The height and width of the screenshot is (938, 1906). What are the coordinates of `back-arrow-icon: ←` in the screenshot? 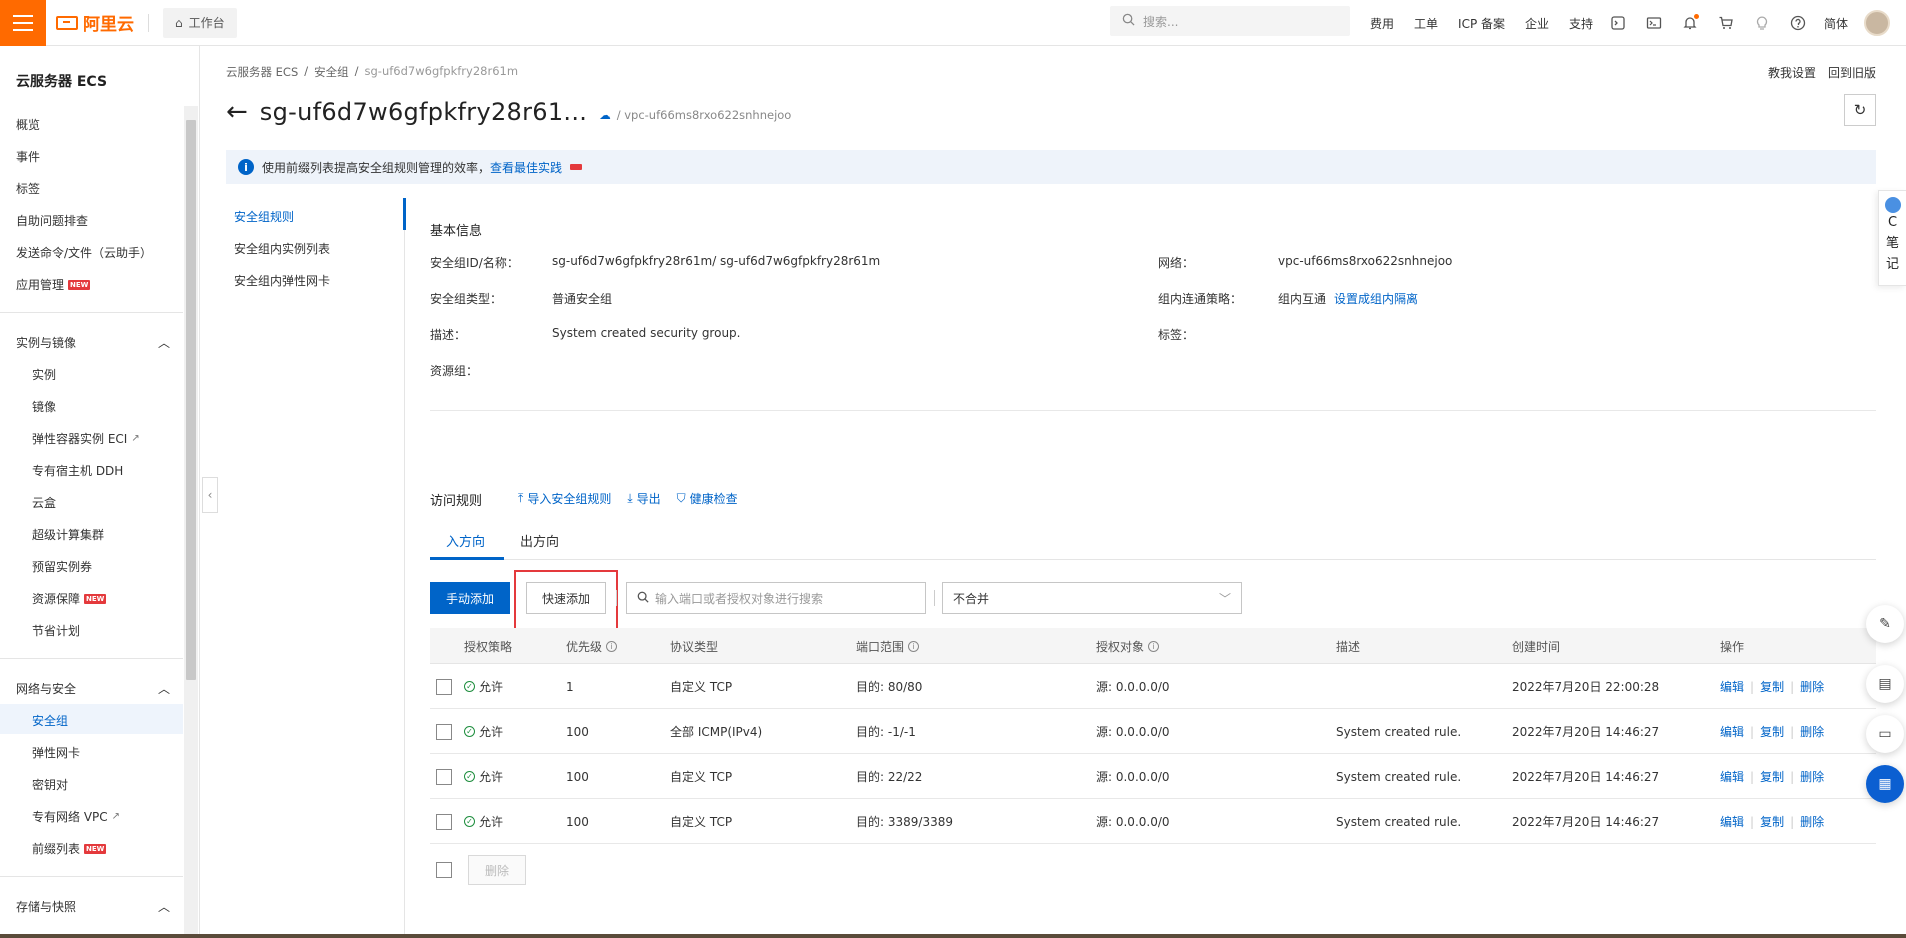 It's located at (237, 112).